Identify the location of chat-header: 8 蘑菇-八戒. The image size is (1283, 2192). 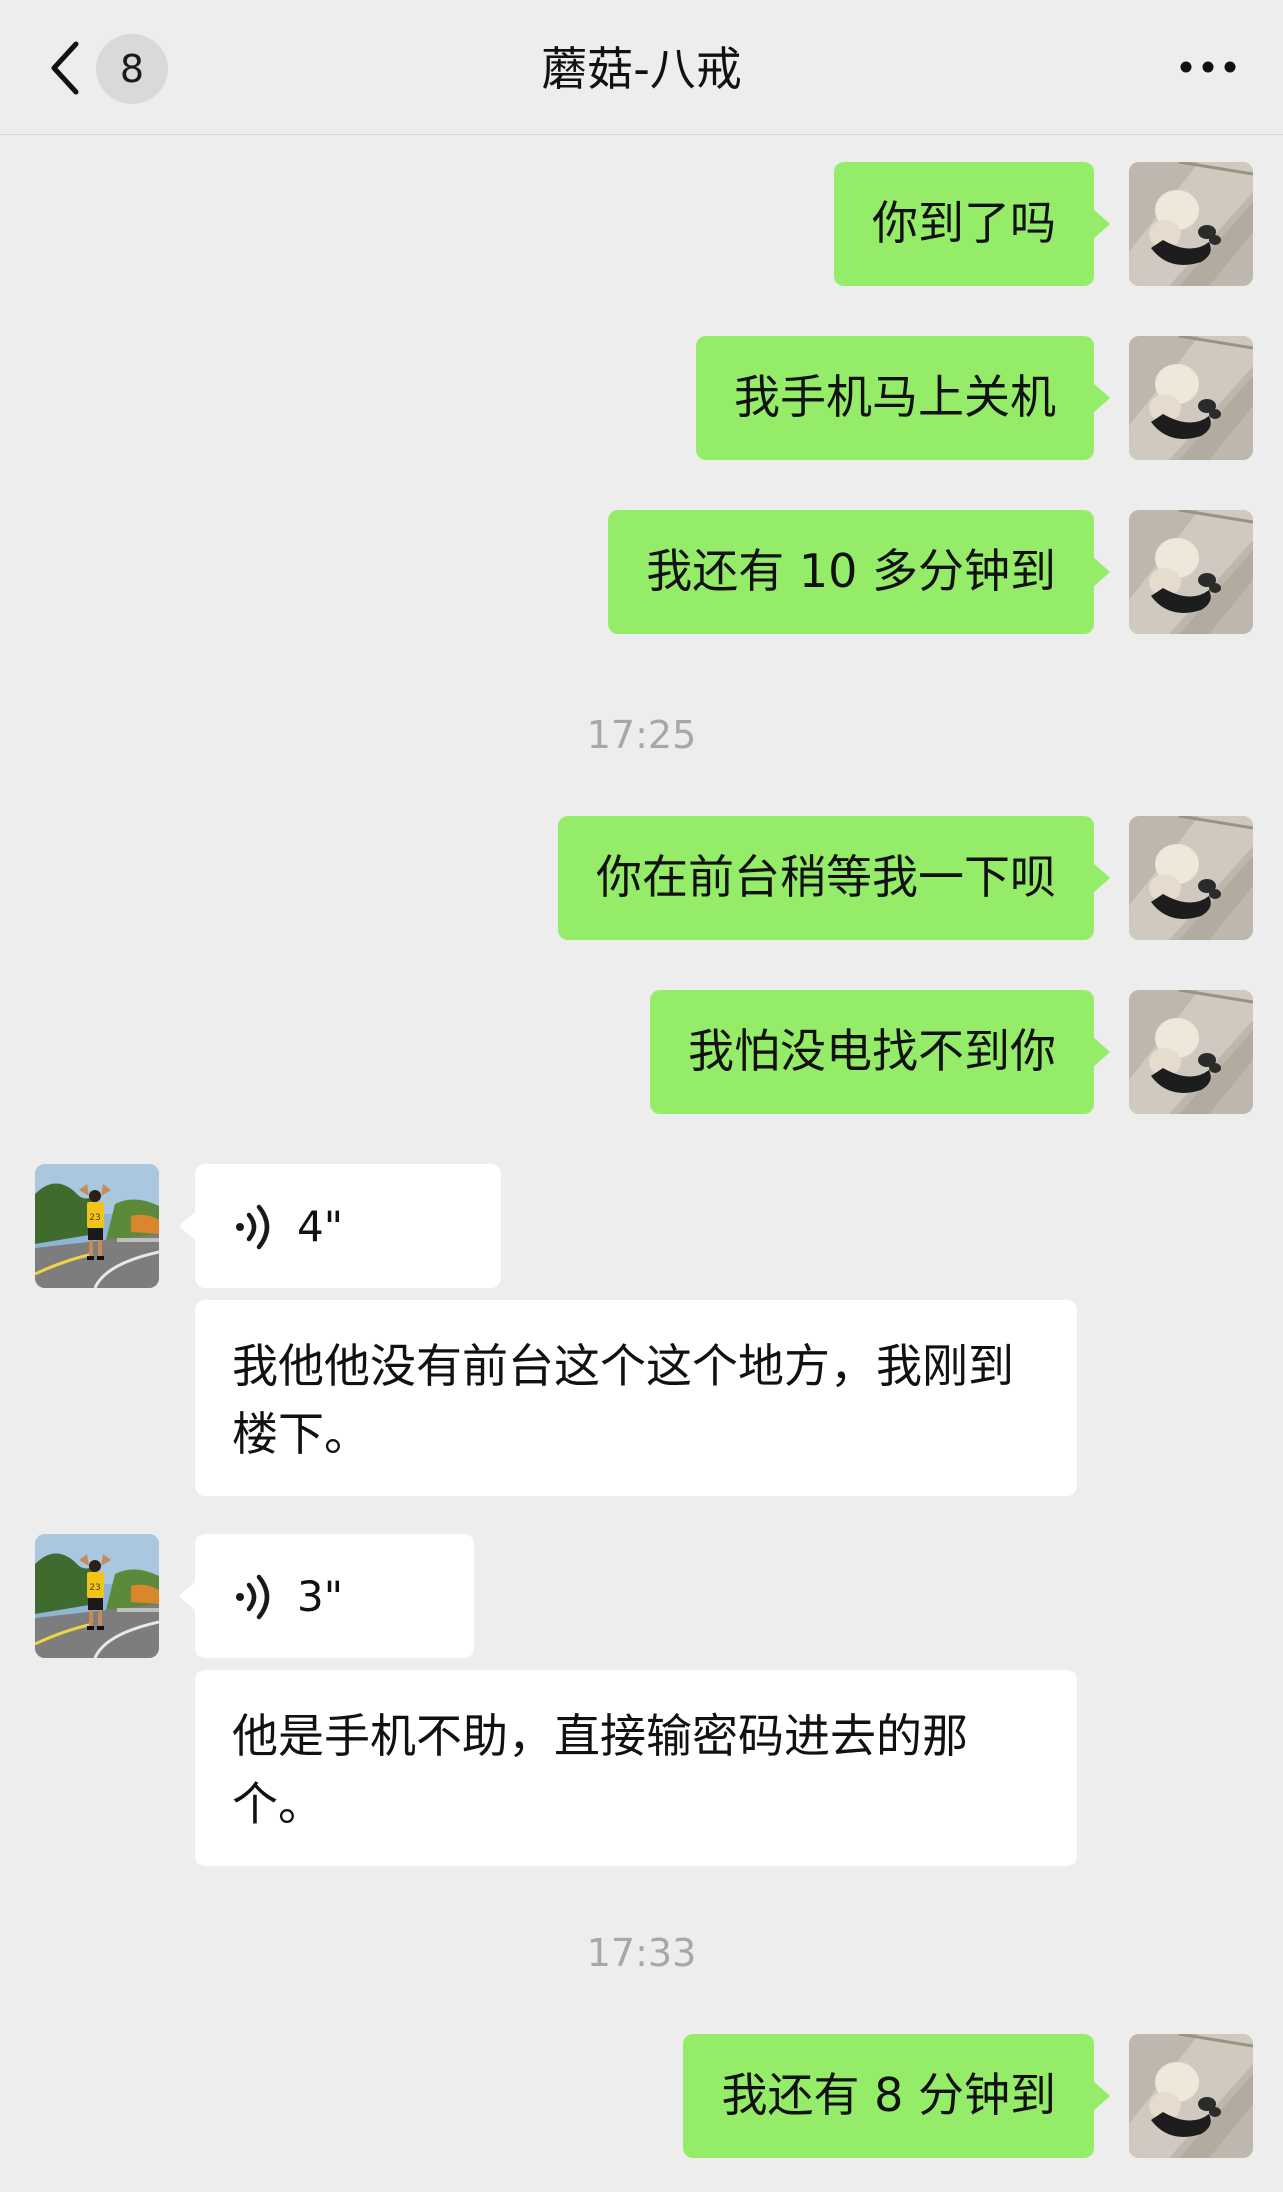
(641, 67).